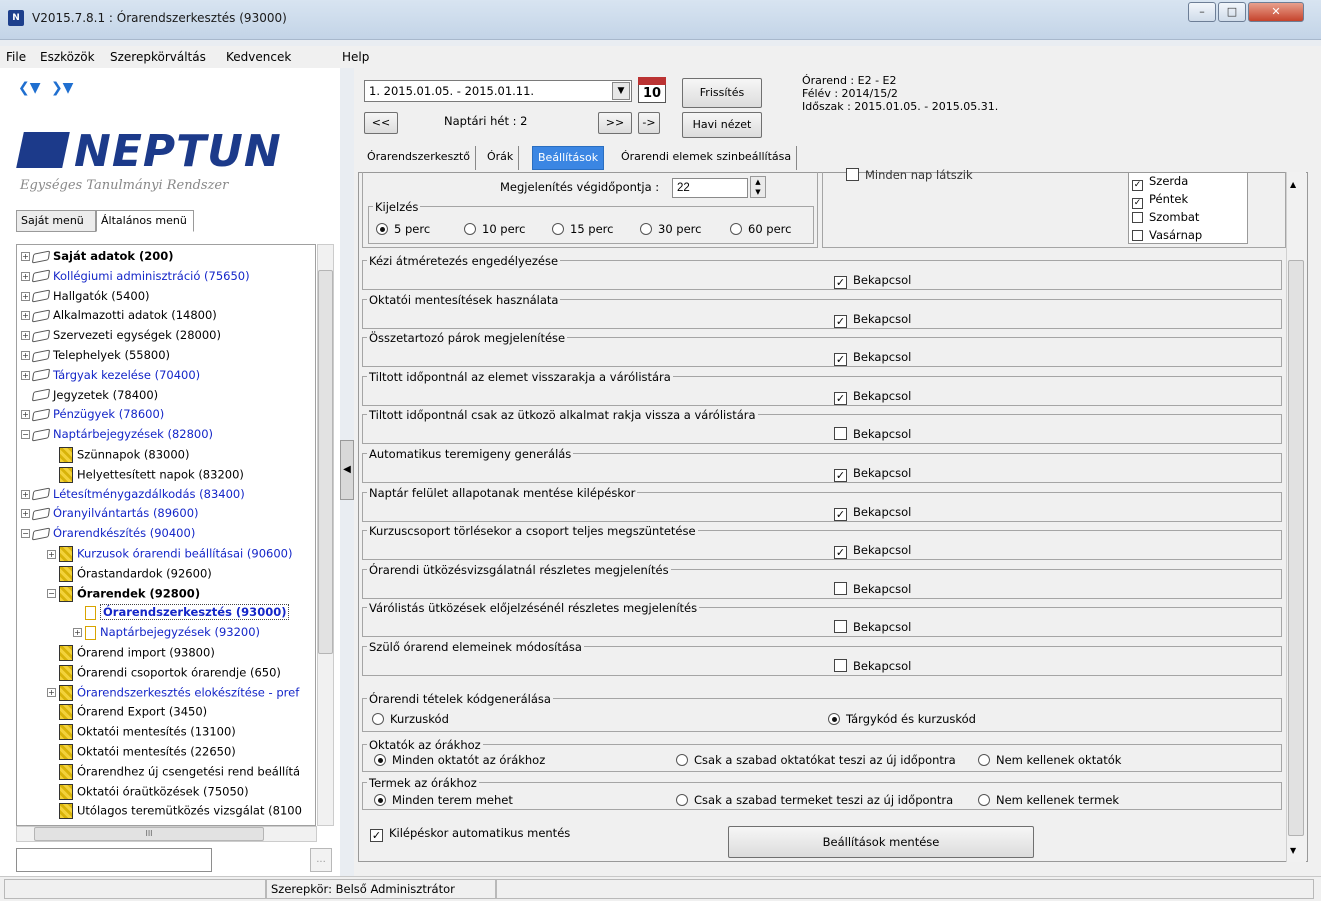 The height and width of the screenshot is (901, 1321). I want to click on week-select: 1. 2015.01.05. - 2015.01.11., so click(498, 91).